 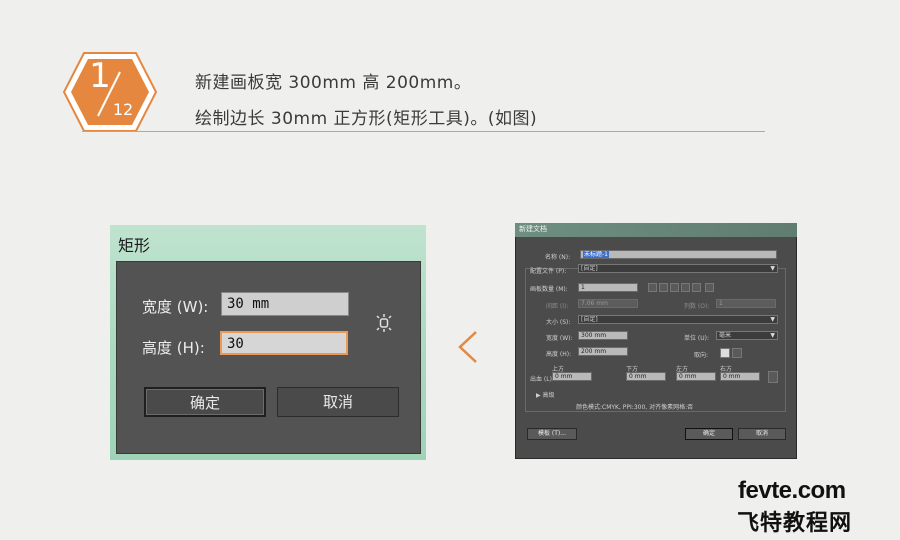 I want to click on doc-size-label: 大小 (S):, so click(x=558, y=322).